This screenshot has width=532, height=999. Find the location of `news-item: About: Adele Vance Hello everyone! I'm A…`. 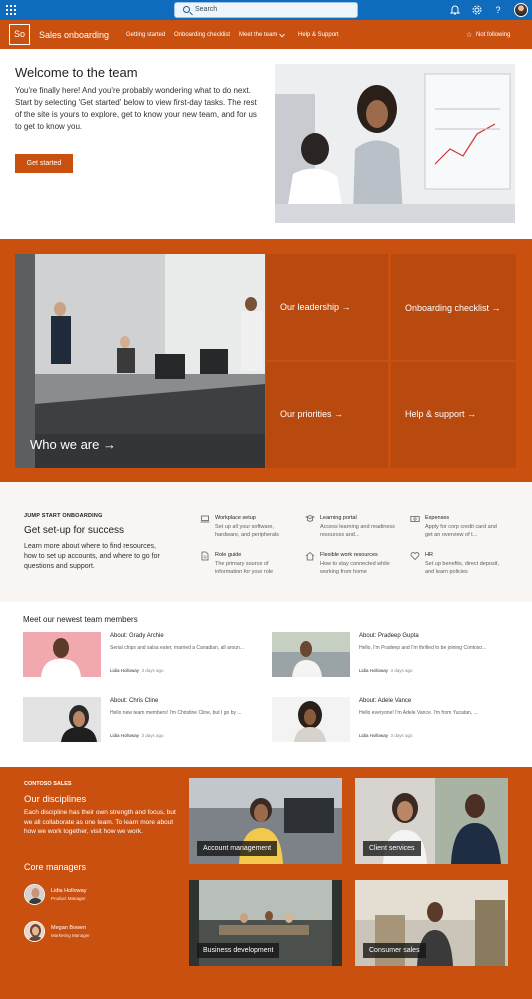

news-item: About: Adele Vance Hello everyone! I'm A… is located at coordinates (392, 719).